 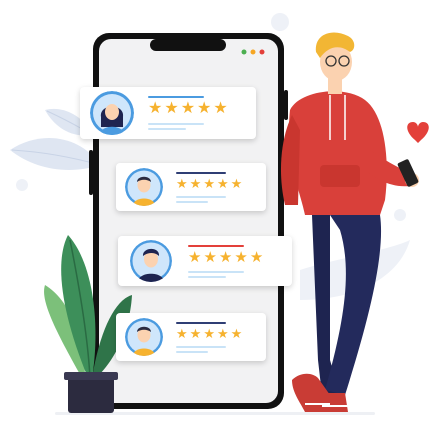 What do you see at coordinates (262, 52) in the screenshot?
I see `phone-dot-red` at bounding box center [262, 52].